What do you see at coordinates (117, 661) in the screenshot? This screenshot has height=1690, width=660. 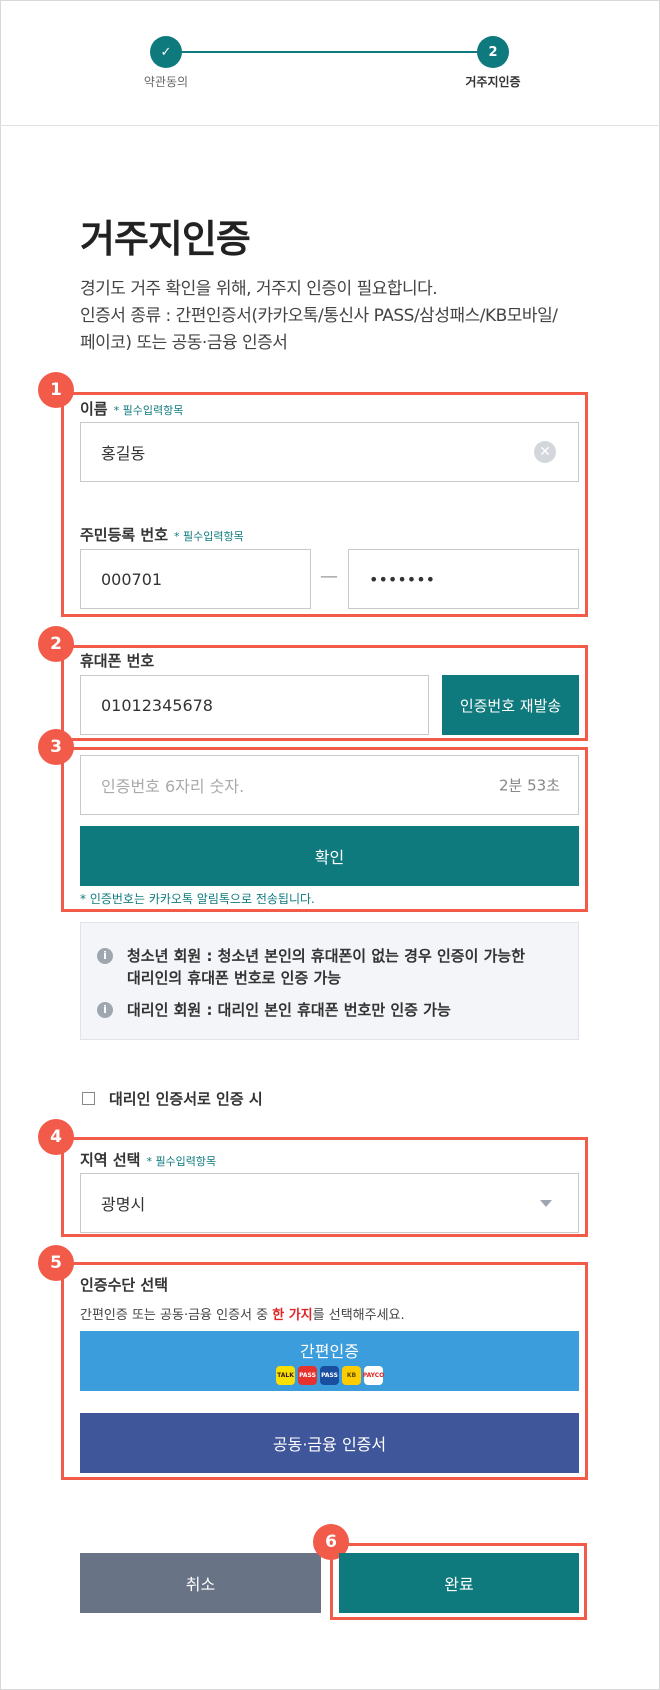 I see `phone-label: 휴대폰 번호` at bounding box center [117, 661].